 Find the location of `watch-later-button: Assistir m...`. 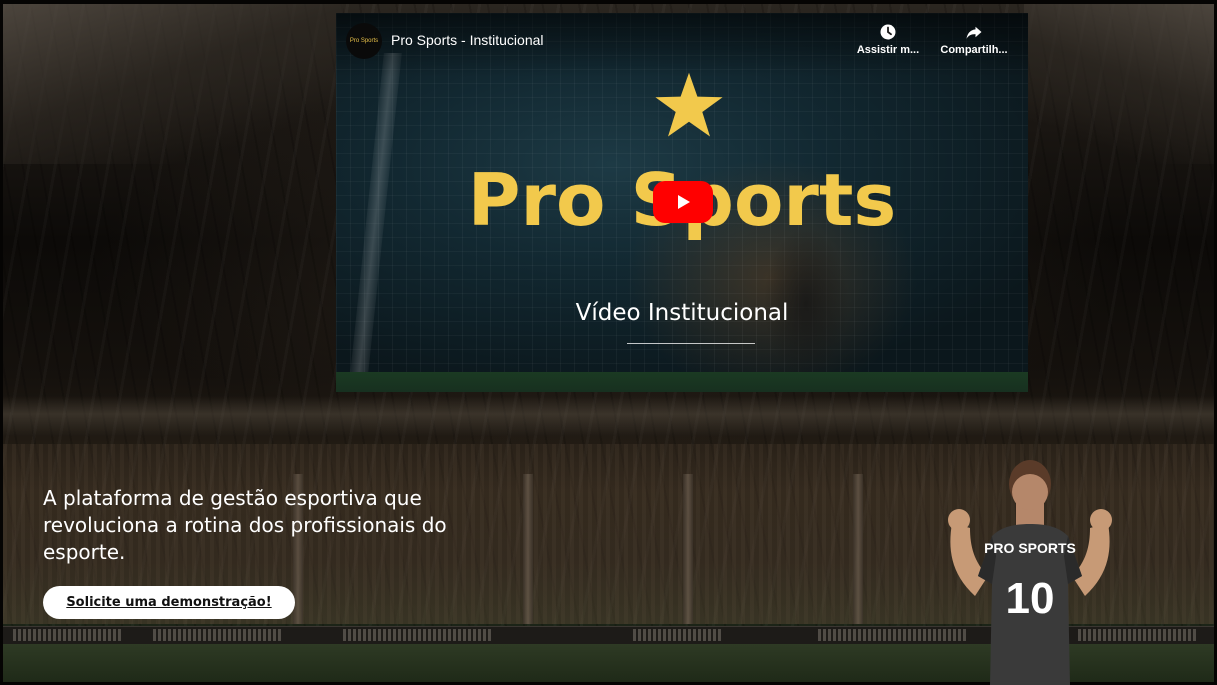

watch-later-button: Assistir m... is located at coordinates (888, 38).